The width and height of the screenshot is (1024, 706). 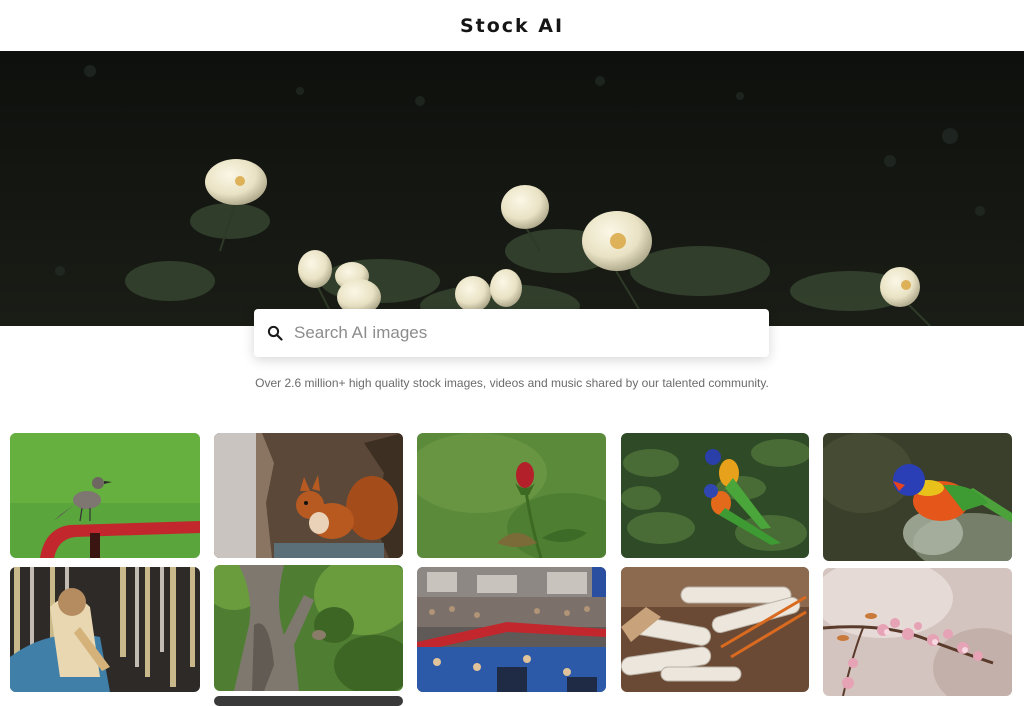 I want to click on image-tile-stadium, so click(x=511, y=629).